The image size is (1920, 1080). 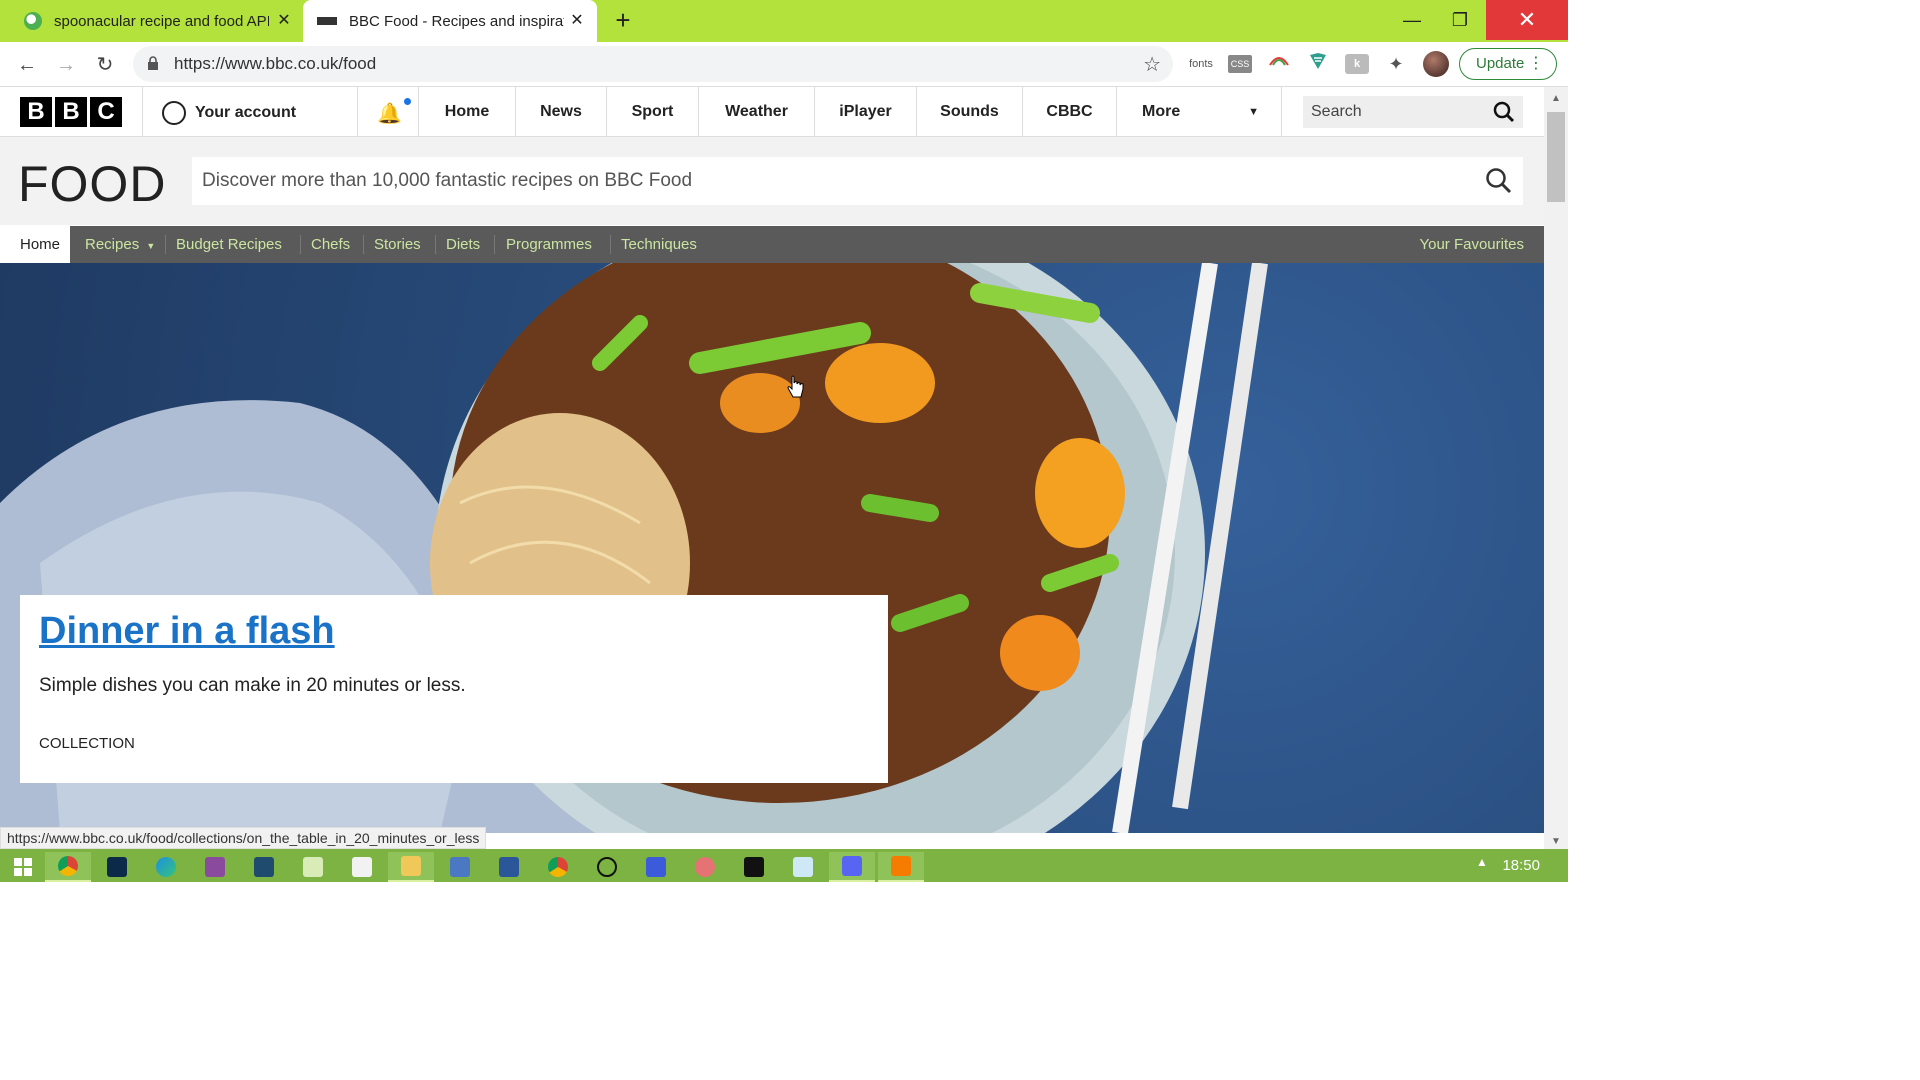 I want to click on app-icon, so click(x=264, y=867).